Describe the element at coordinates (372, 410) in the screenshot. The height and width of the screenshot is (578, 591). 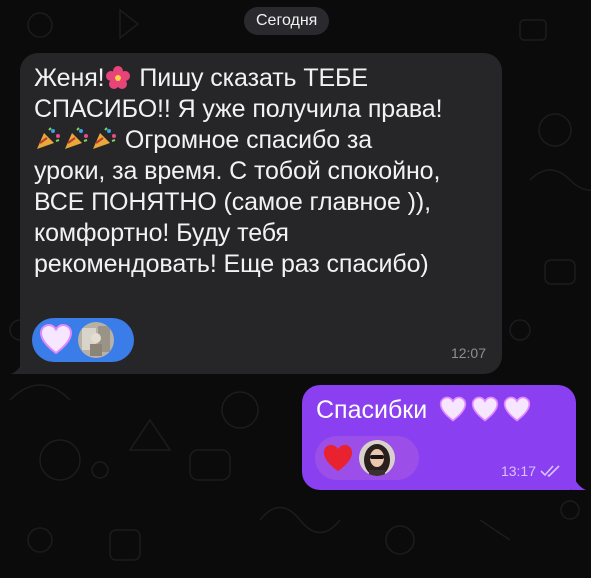
I see `message-line: Спасибки` at that location.